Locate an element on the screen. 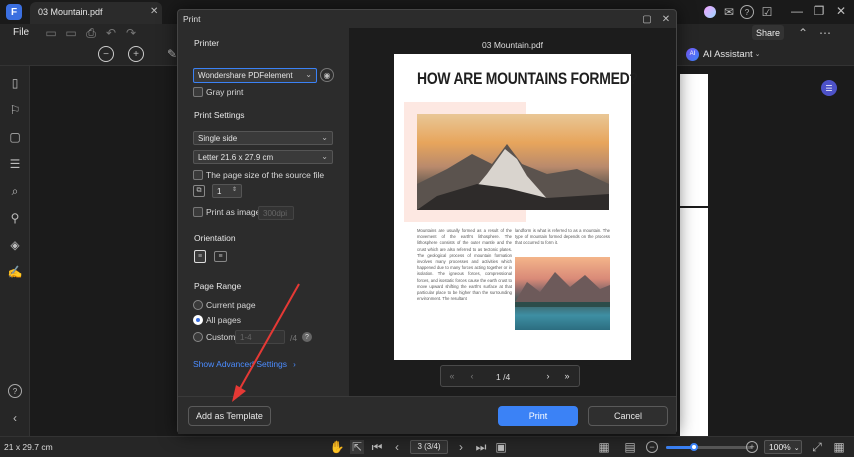  page-number-input: 3 (3/4) is located at coordinates (429, 447).